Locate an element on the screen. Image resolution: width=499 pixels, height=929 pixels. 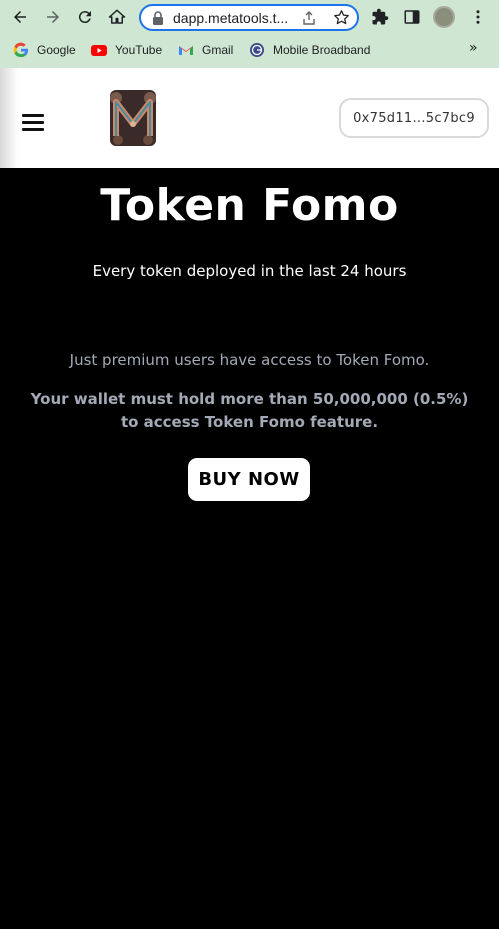
puzzle-icon is located at coordinates (380, 17).